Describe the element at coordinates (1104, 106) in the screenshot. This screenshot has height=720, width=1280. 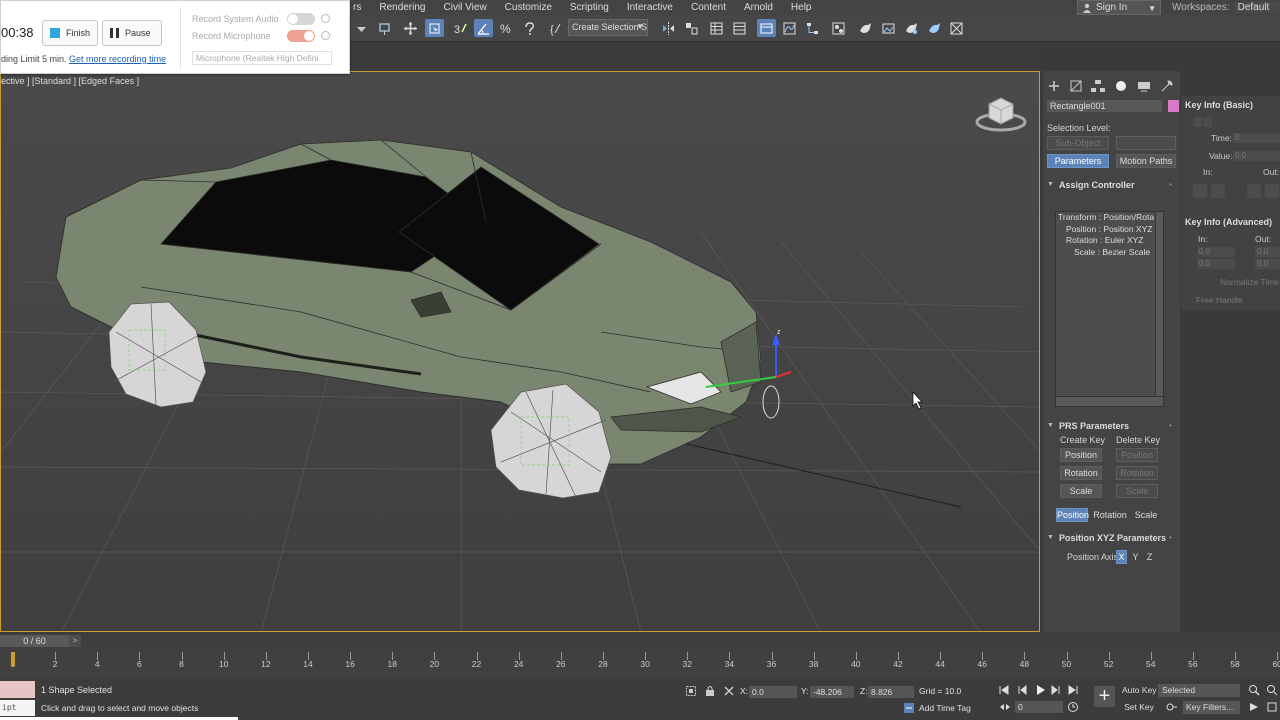
I see `object-name-field: Rectangle001` at that location.